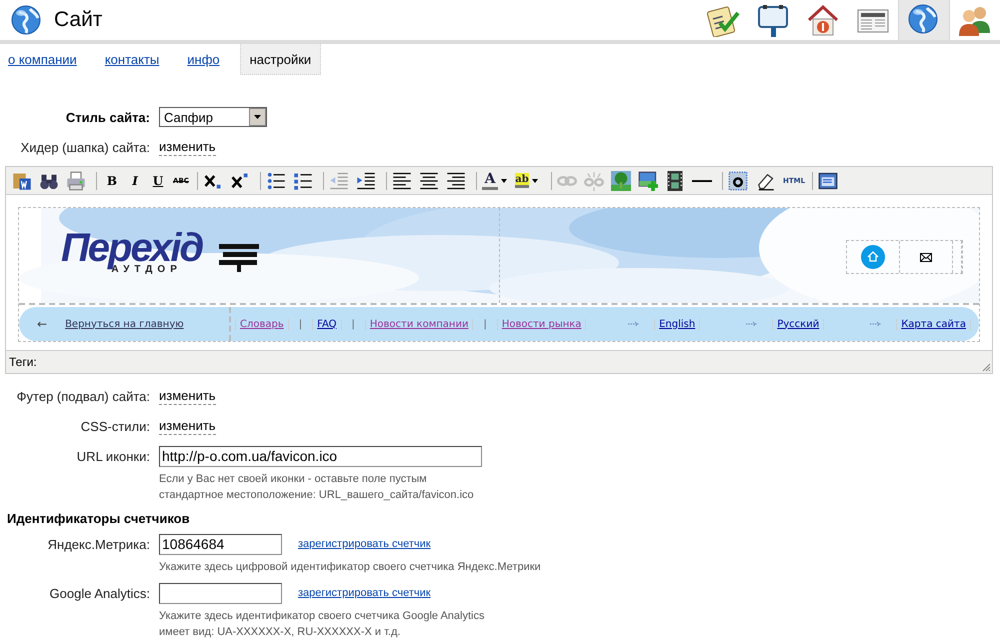  I want to click on film-strip-icon, so click(675, 180).